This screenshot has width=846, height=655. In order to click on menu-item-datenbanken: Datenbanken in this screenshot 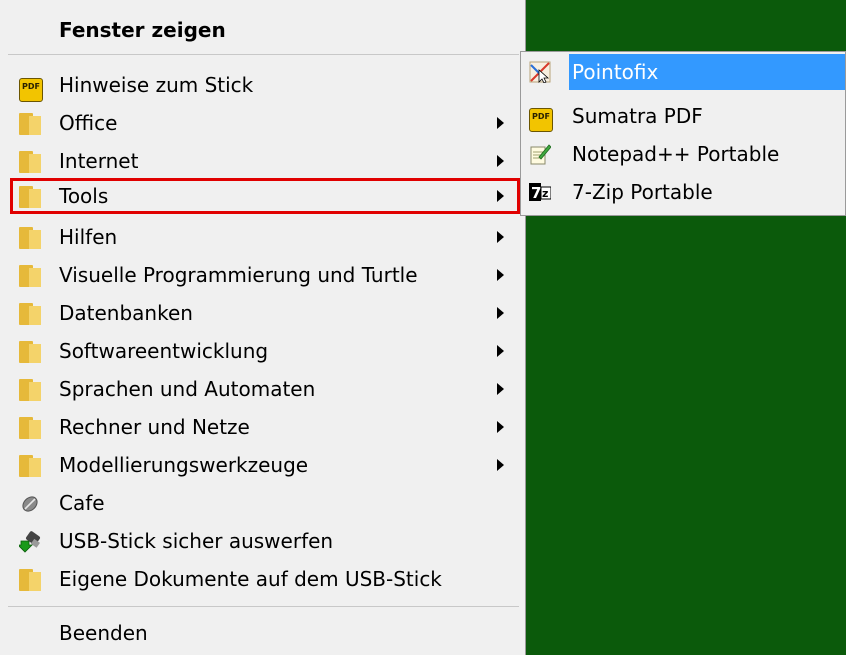, I will do `click(265, 313)`.